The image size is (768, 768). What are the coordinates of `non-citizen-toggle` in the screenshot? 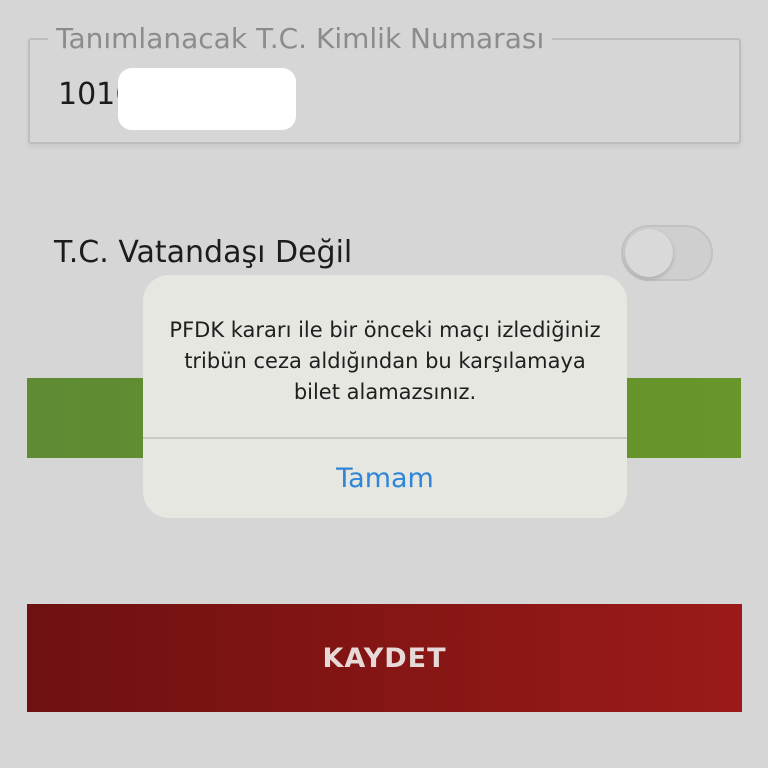 It's located at (667, 253).